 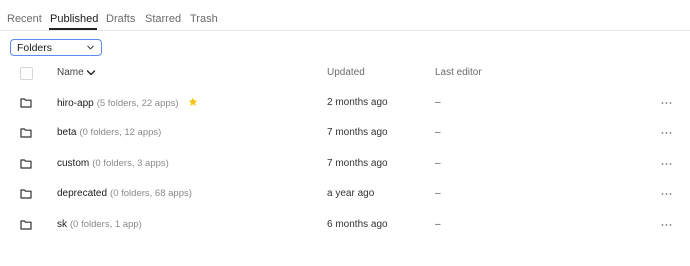 I want to click on folder-name-link: deprecated (0 folders, 68 apps), so click(x=124, y=194).